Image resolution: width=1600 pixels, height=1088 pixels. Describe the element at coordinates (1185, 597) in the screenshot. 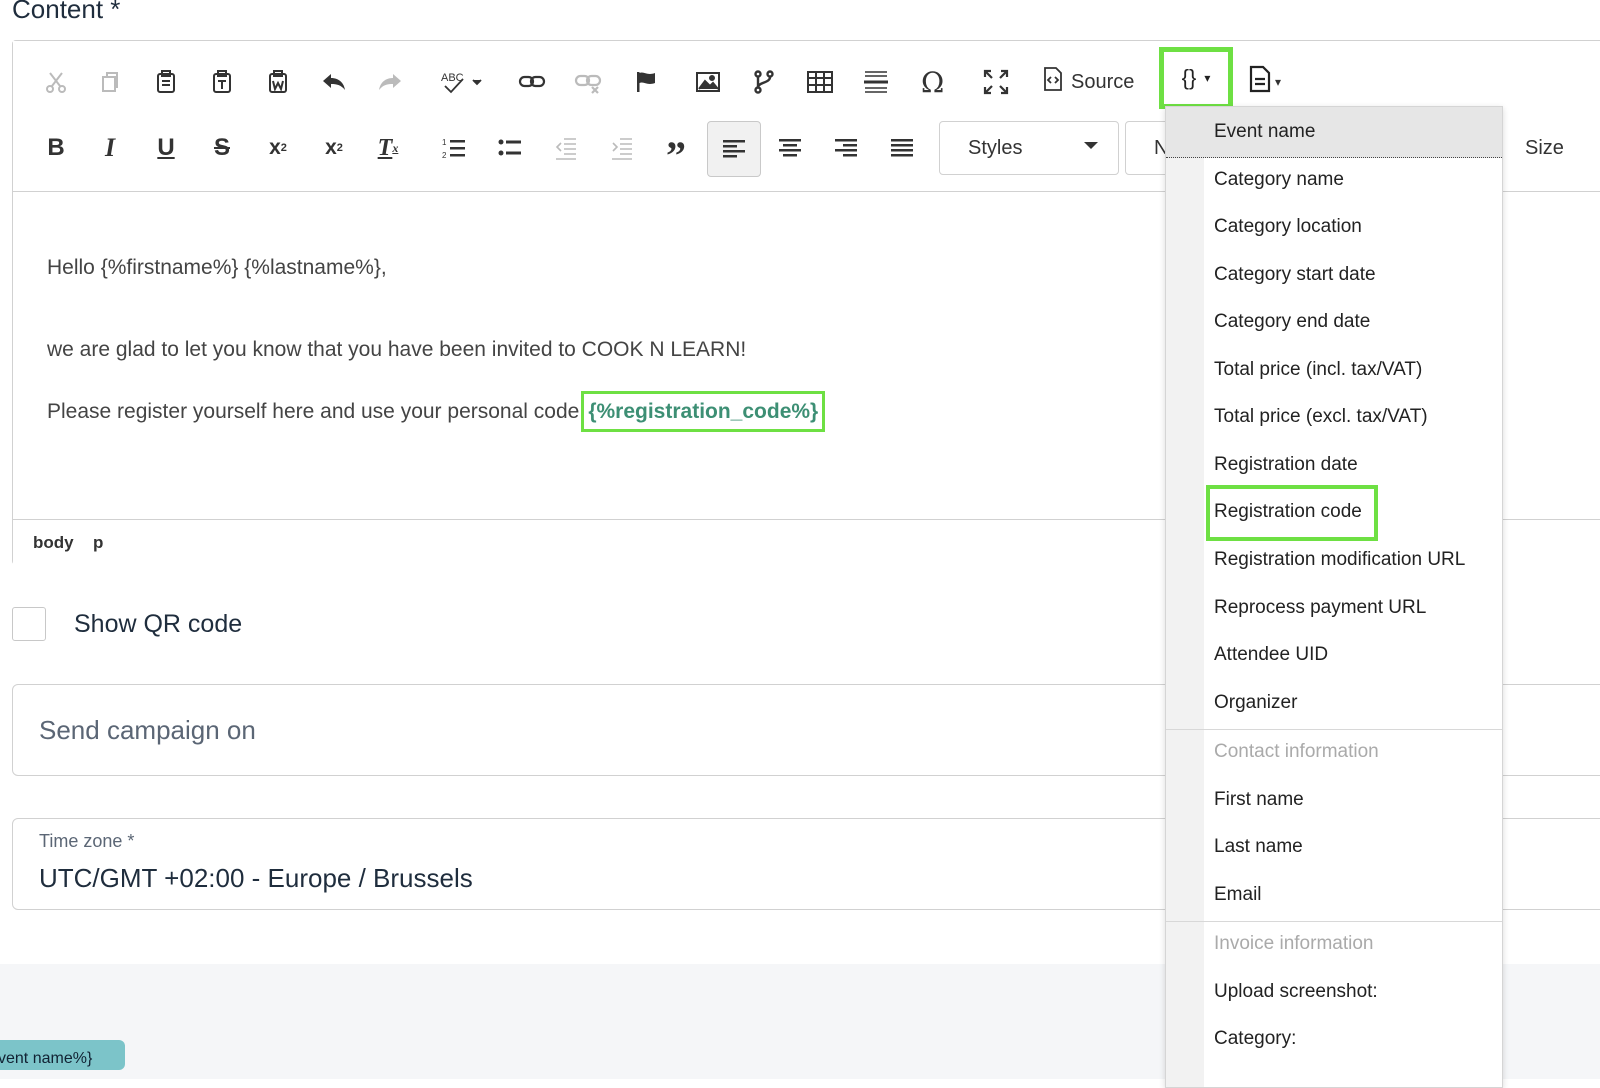

I see `dropdown-gutter` at that location.